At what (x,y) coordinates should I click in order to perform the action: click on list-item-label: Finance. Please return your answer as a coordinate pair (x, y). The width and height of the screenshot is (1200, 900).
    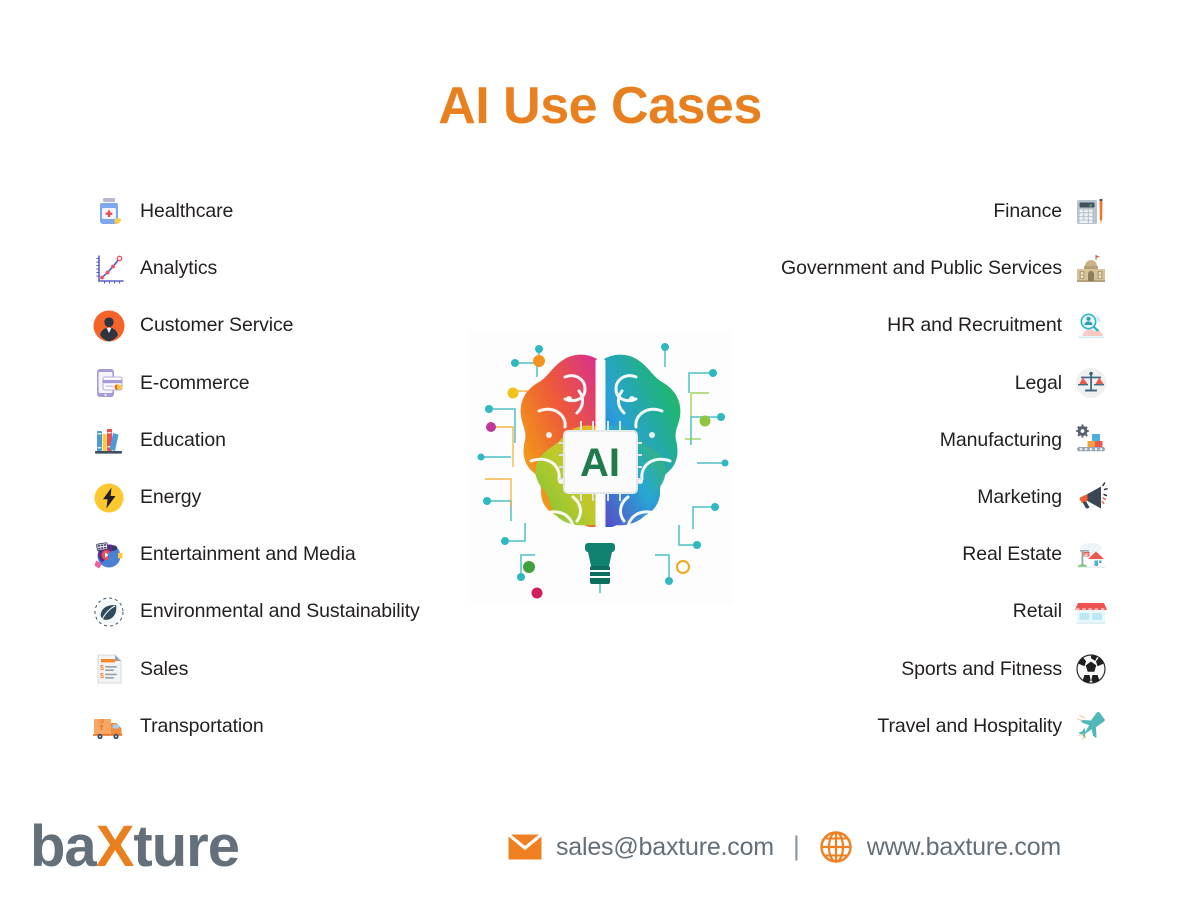
    Looking at the image, I should click on (1027, 211).